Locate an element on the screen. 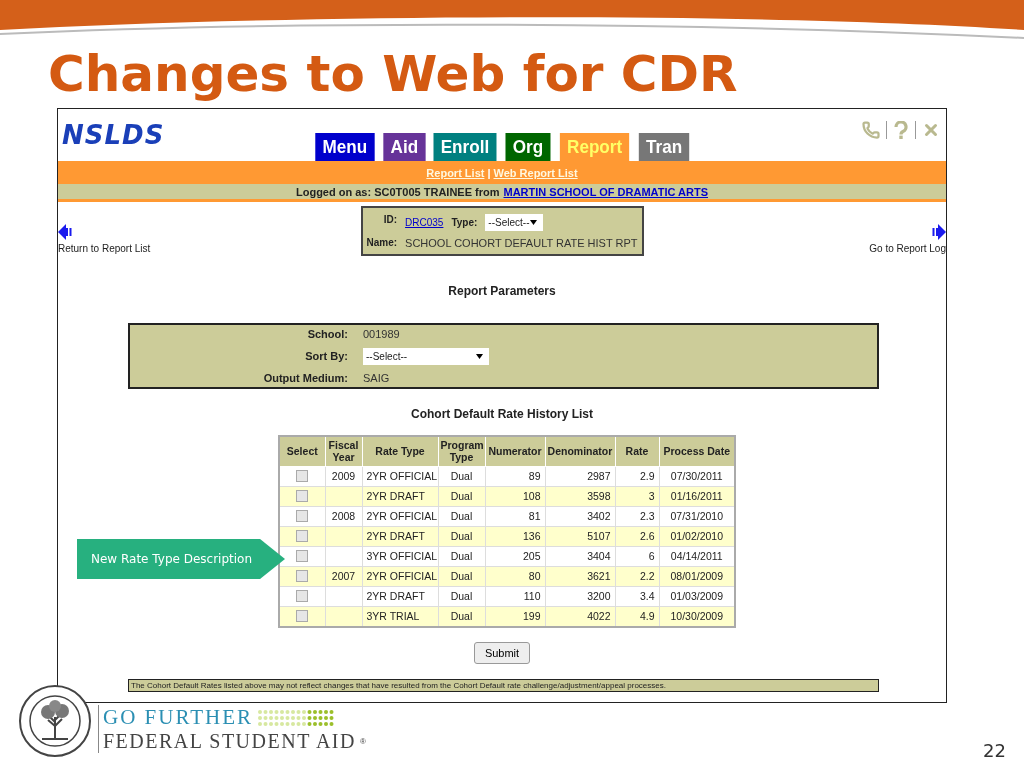 This screenshot has height=768, width=1024. section-title: Cohort Default Rate History List is located at coordinates (502, 414).